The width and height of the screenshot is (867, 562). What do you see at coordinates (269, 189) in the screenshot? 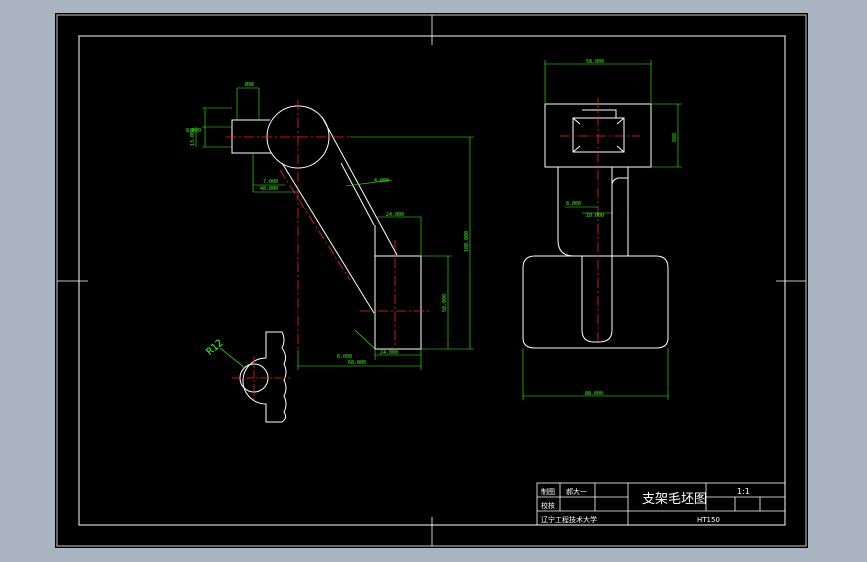
I see `dim-offset-x2: 48.000` at bounding box center [269, 189].